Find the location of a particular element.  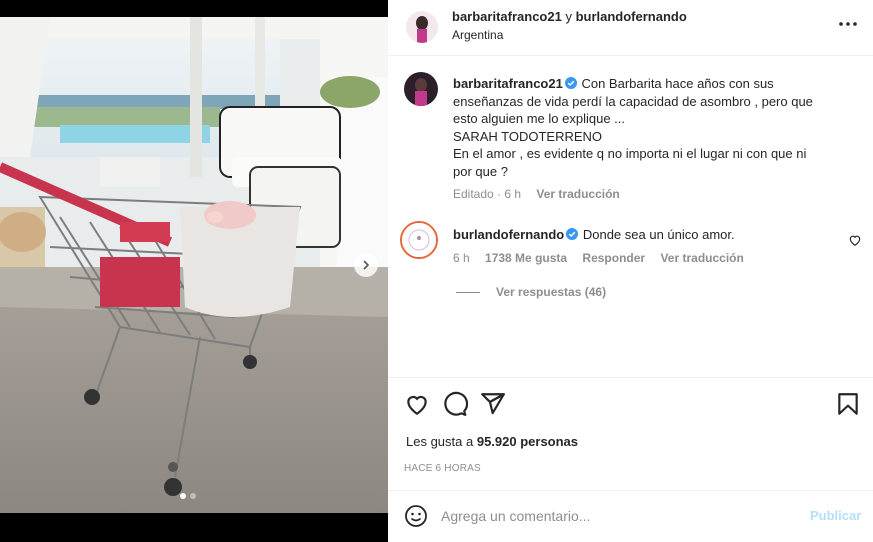

heart-icon is located at coordinates (417, 404).